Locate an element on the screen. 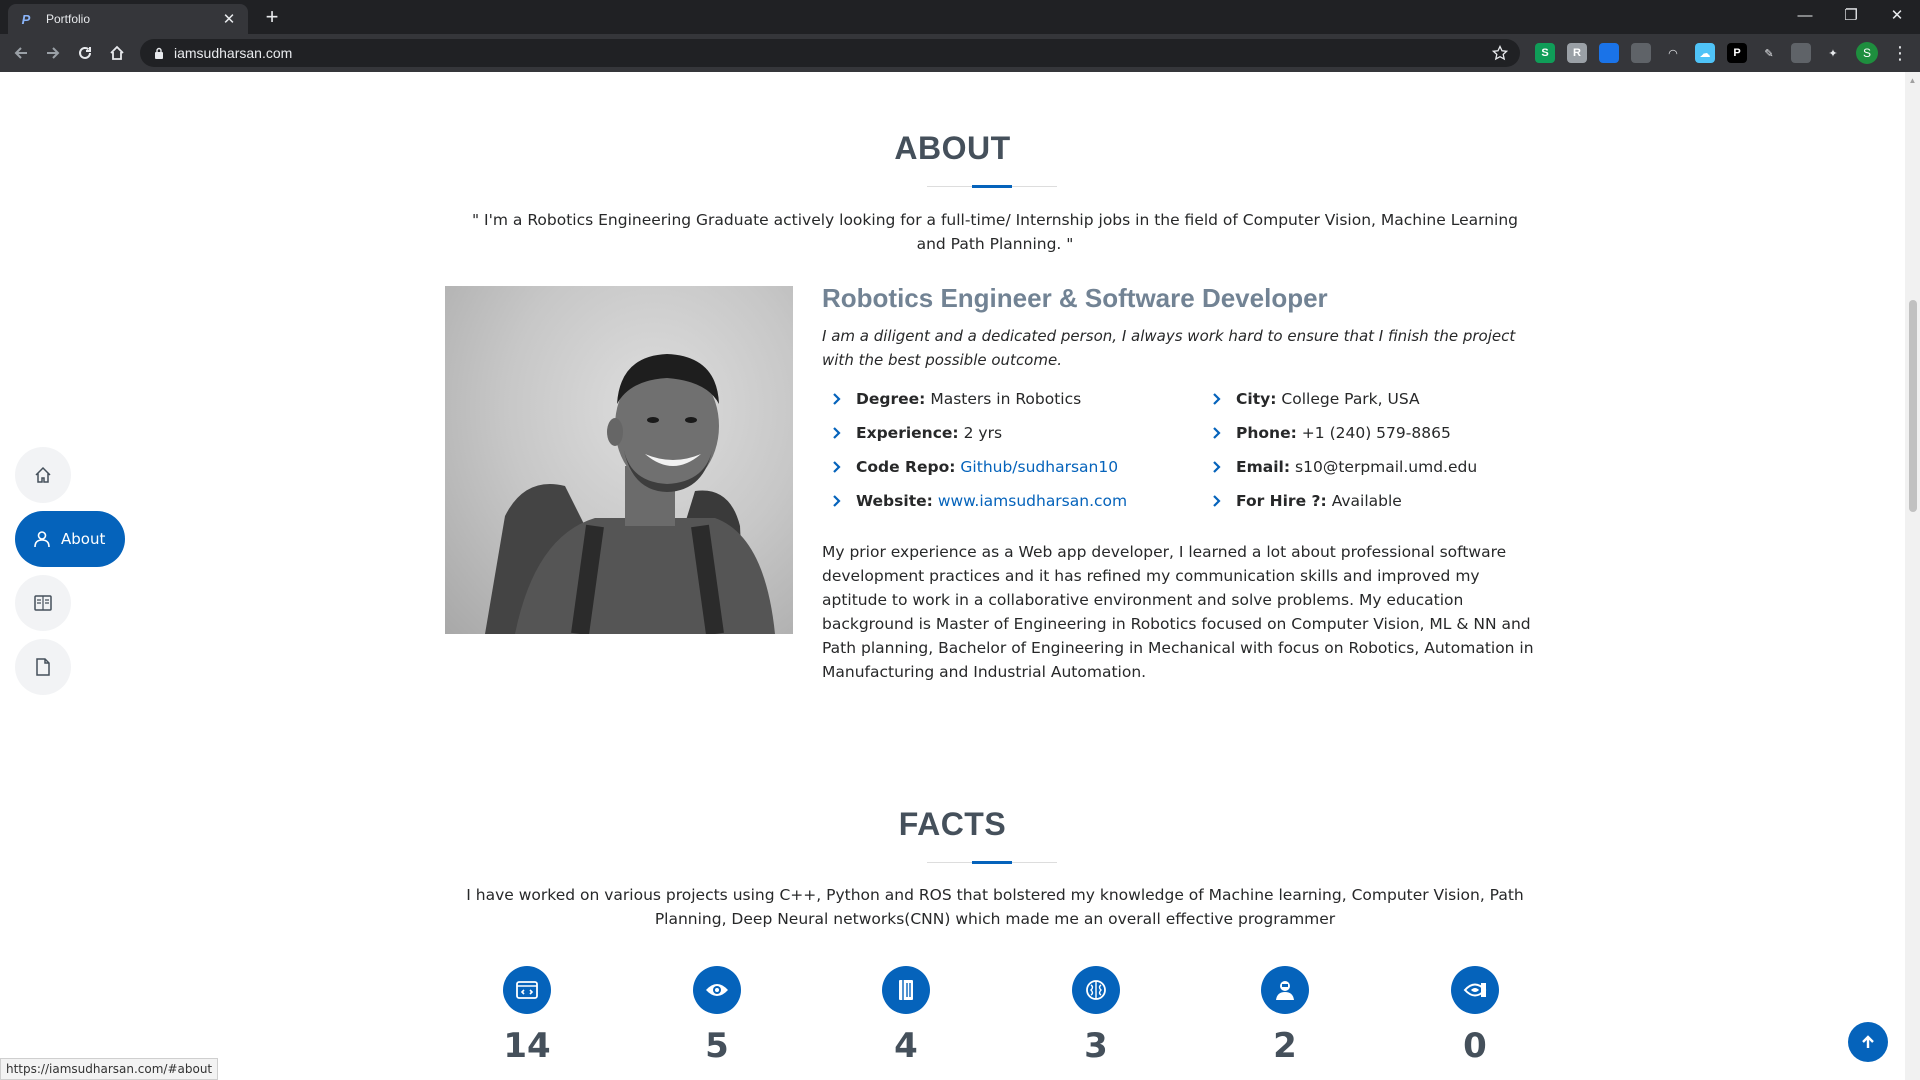 This screenshot has width=1920, height=1080. fact-number: 3 is located at coordinates (1096, 1046).